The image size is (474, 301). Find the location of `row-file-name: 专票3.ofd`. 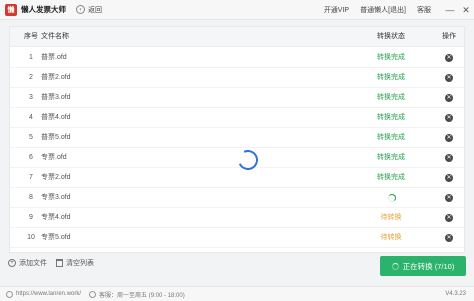

row-file-name: 专票3.ofd is located at coordinates (56, 197).